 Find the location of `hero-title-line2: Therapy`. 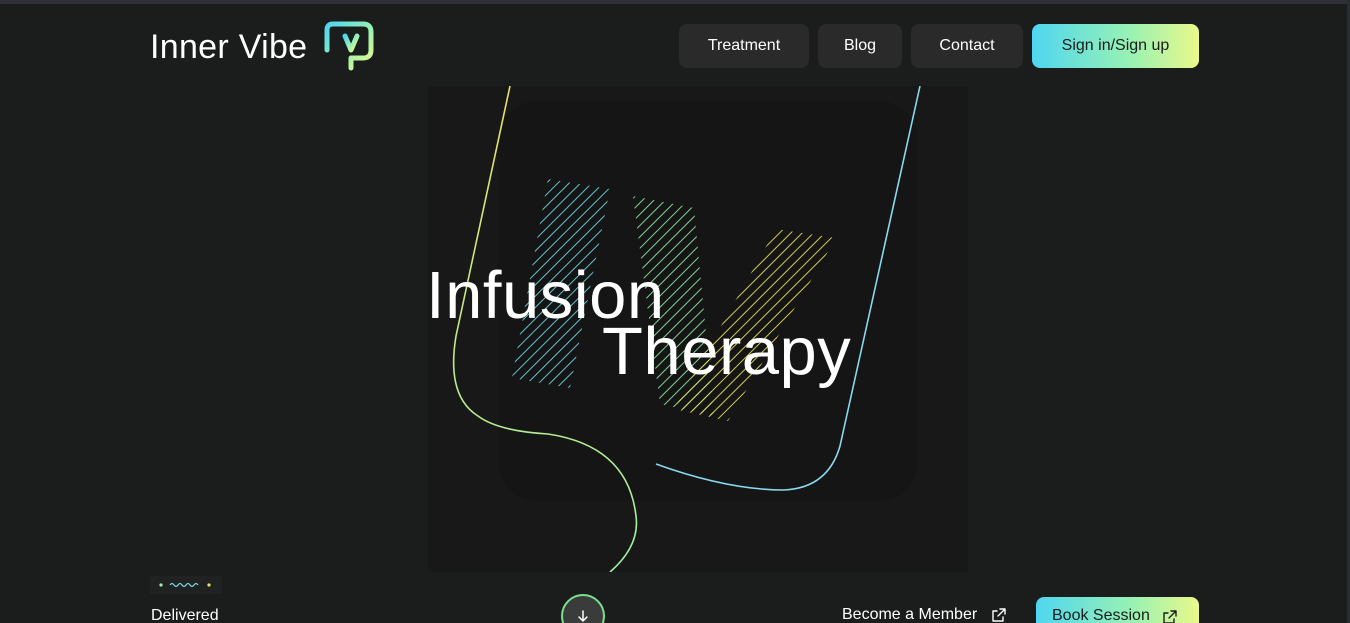

hero-title-line2: Therapy is located at coordinates (727, 351).